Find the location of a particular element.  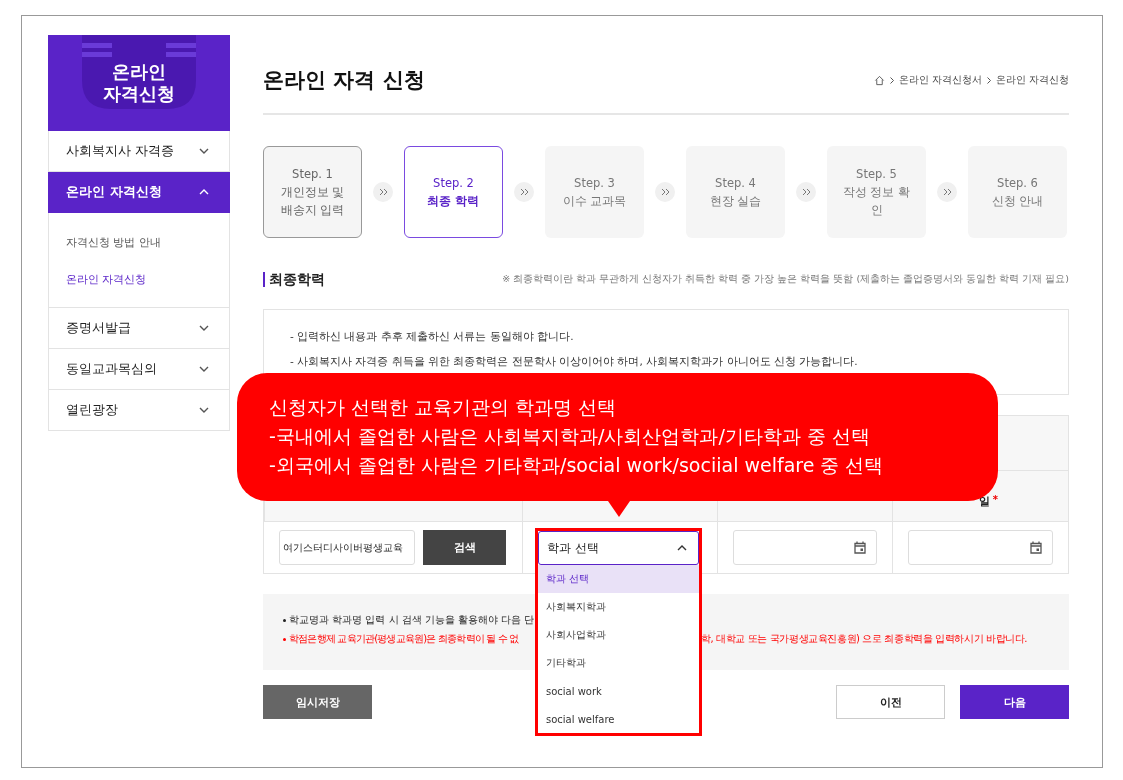

notice-text: - 사회복지사 자격증 취득을 위한 최종학력은 전문학사 이상이어야 하며, 사회복지학과가 아니어도 신청 가능합니다. is located at coordinates (574, 362).